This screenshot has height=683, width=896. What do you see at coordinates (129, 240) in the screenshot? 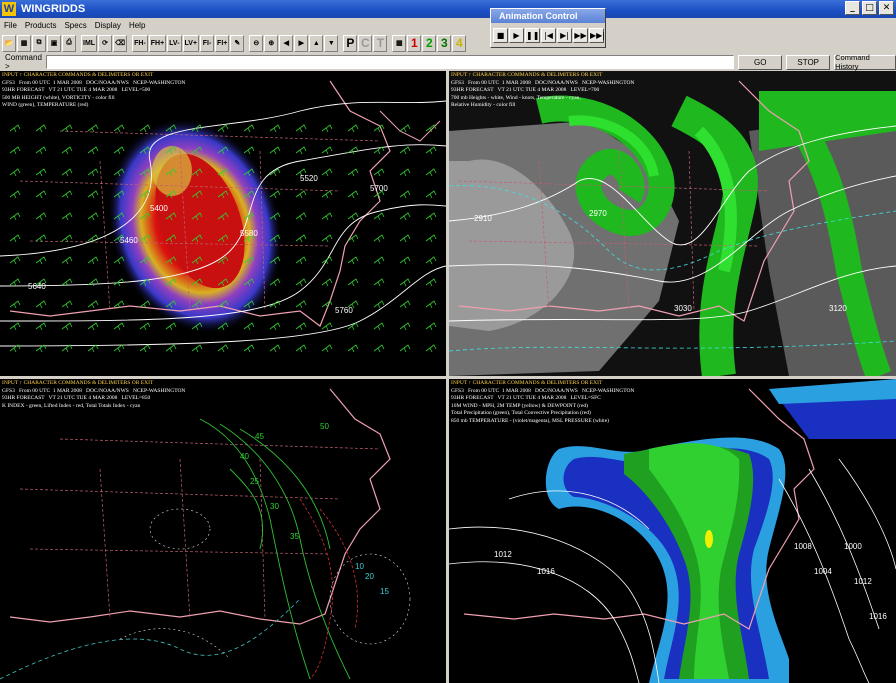
I see `contour-label: 5460` at bounding box center [129, 240].